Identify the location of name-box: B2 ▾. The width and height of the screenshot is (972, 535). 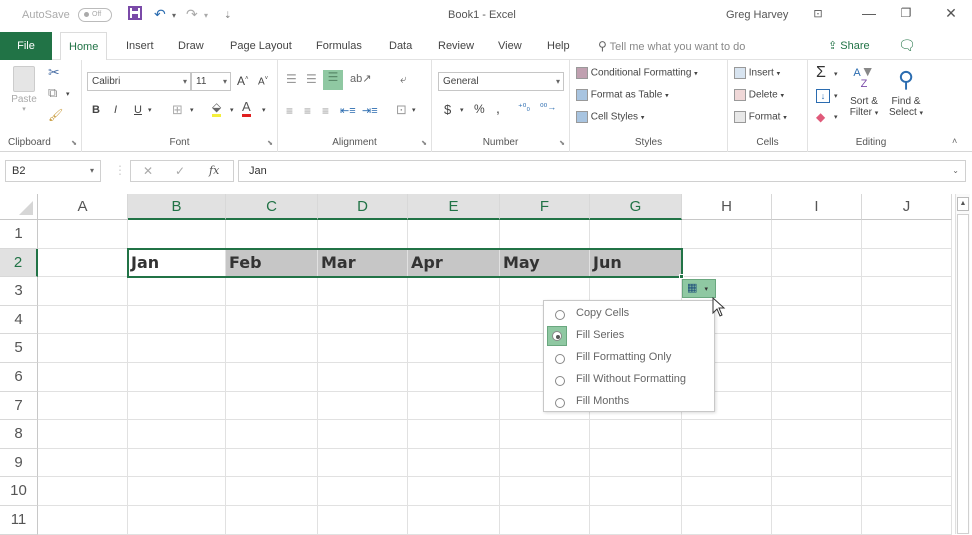
(53, 171).